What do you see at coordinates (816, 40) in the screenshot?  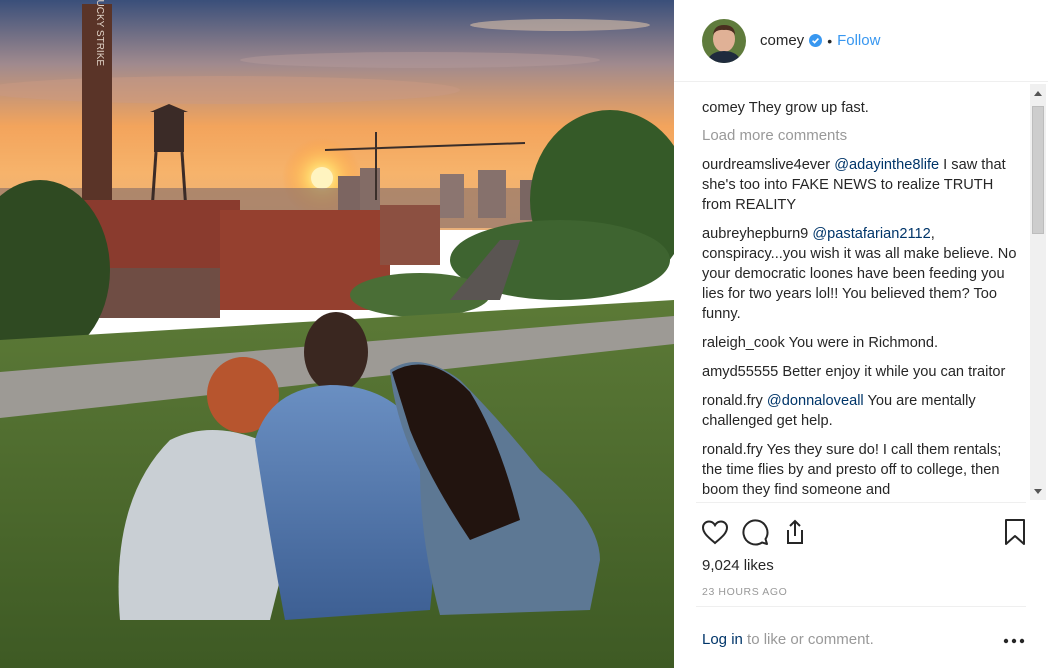 I see `verified-badge-icon` at bounding box center [816, 40].